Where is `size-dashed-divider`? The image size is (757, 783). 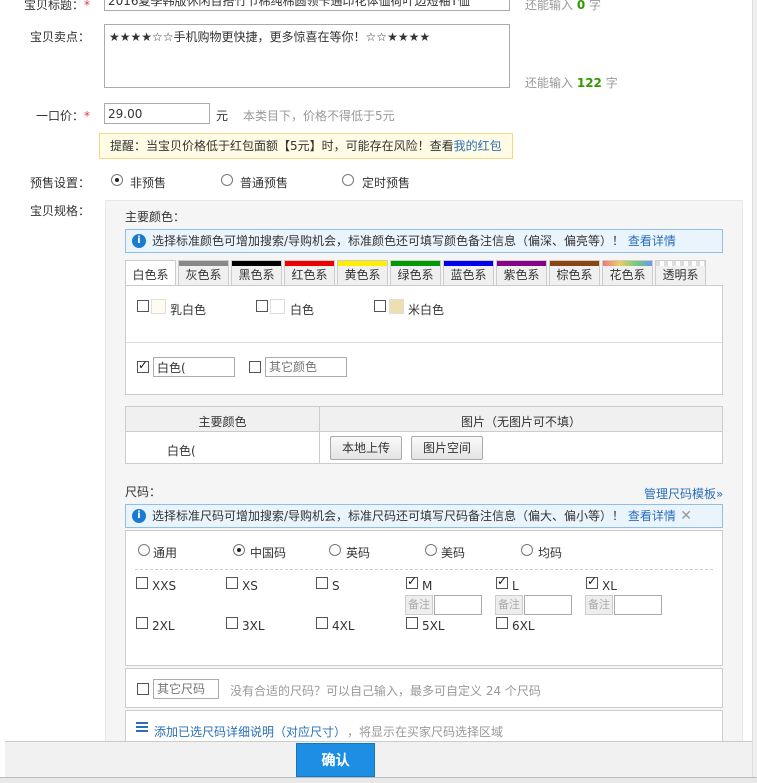 size-dashed-divider is located at coordinates (424, 569).